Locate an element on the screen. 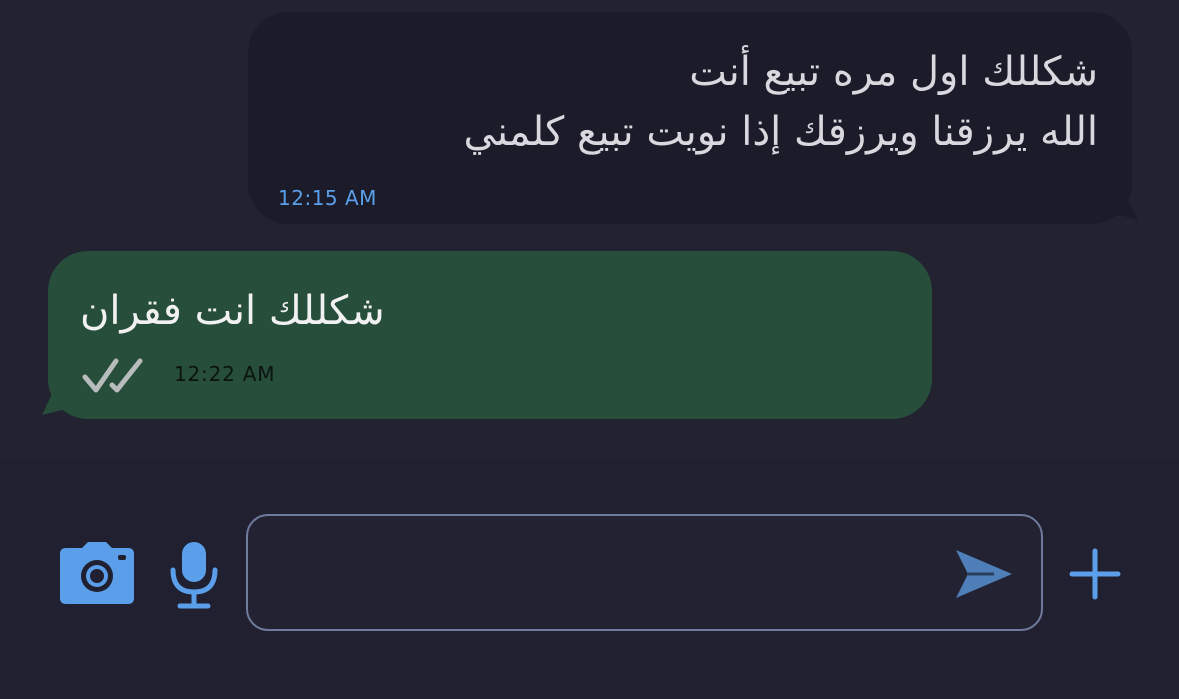 Image resolution: width=1179 pixels, height=699 pixels. microphone-icon is located at coordinates (194, 575).